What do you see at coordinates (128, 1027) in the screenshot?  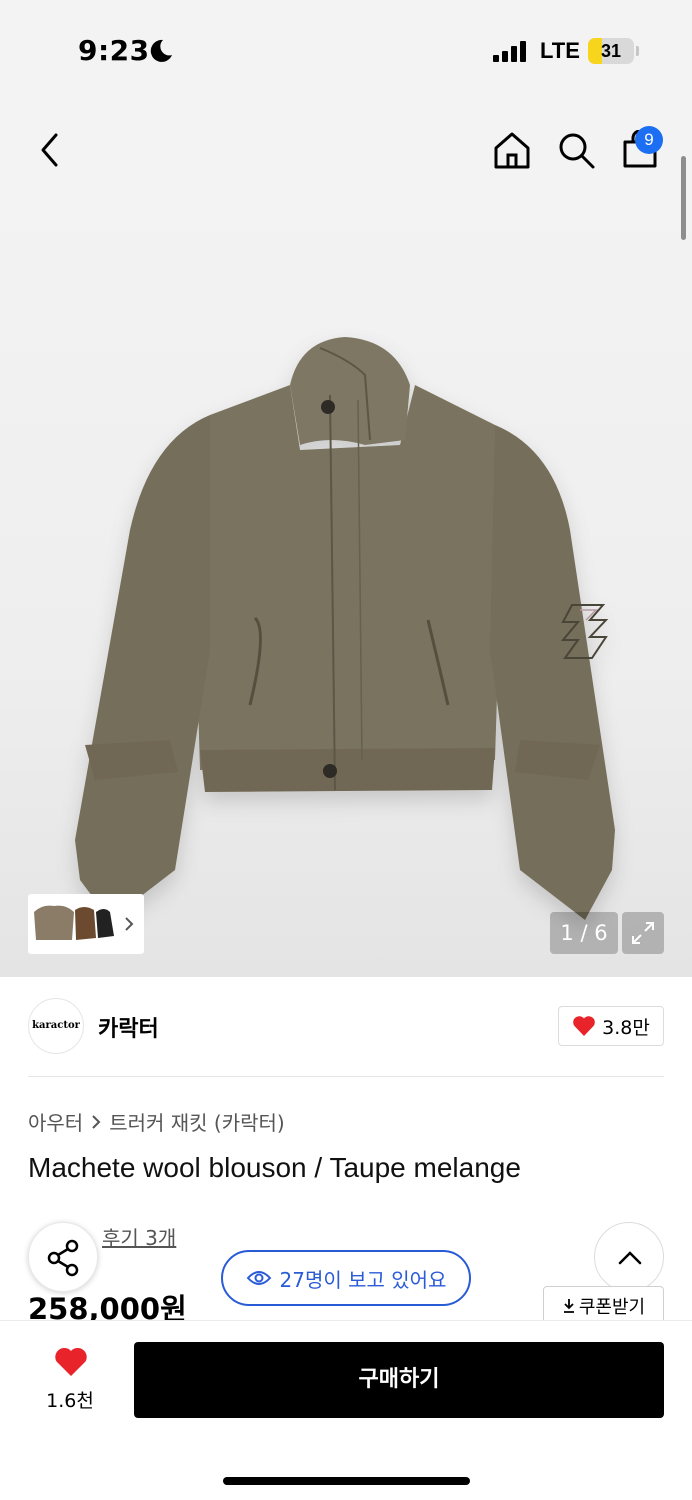 I see `brand-name: 카락터` at bounding box center [128, 1027].